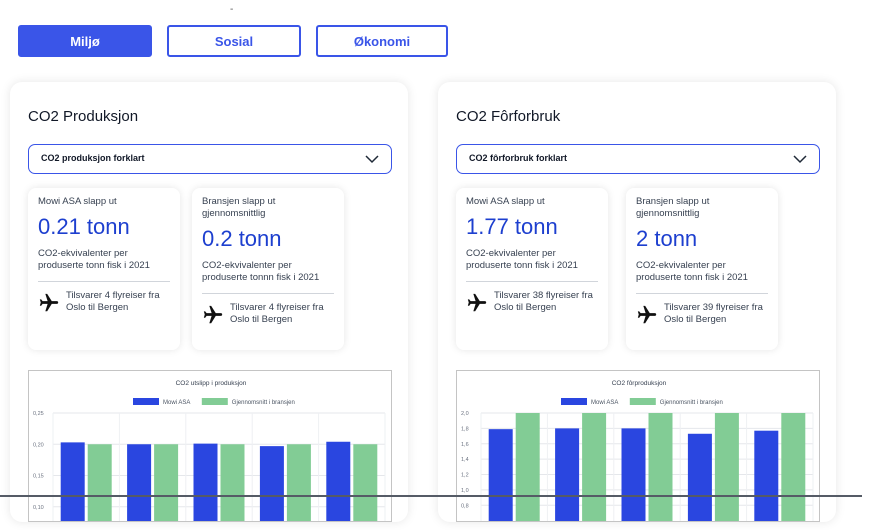  Describe the element at coordinates (465, 445) in the screenshot. I see `y-tick-label: 1,6` at that location.